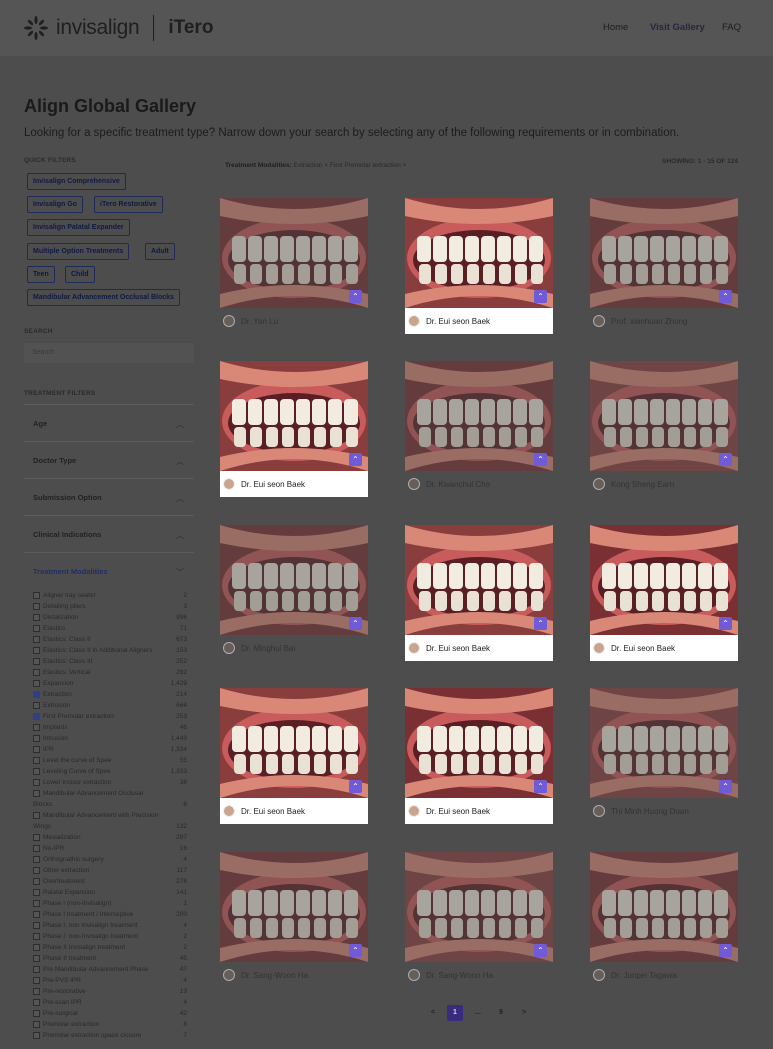 This screenshot has width=773, height=1049. Describe the element at coordinates (110, 738) in the screenshot. I see `modality-option: Intrusion 1,449` at that location.